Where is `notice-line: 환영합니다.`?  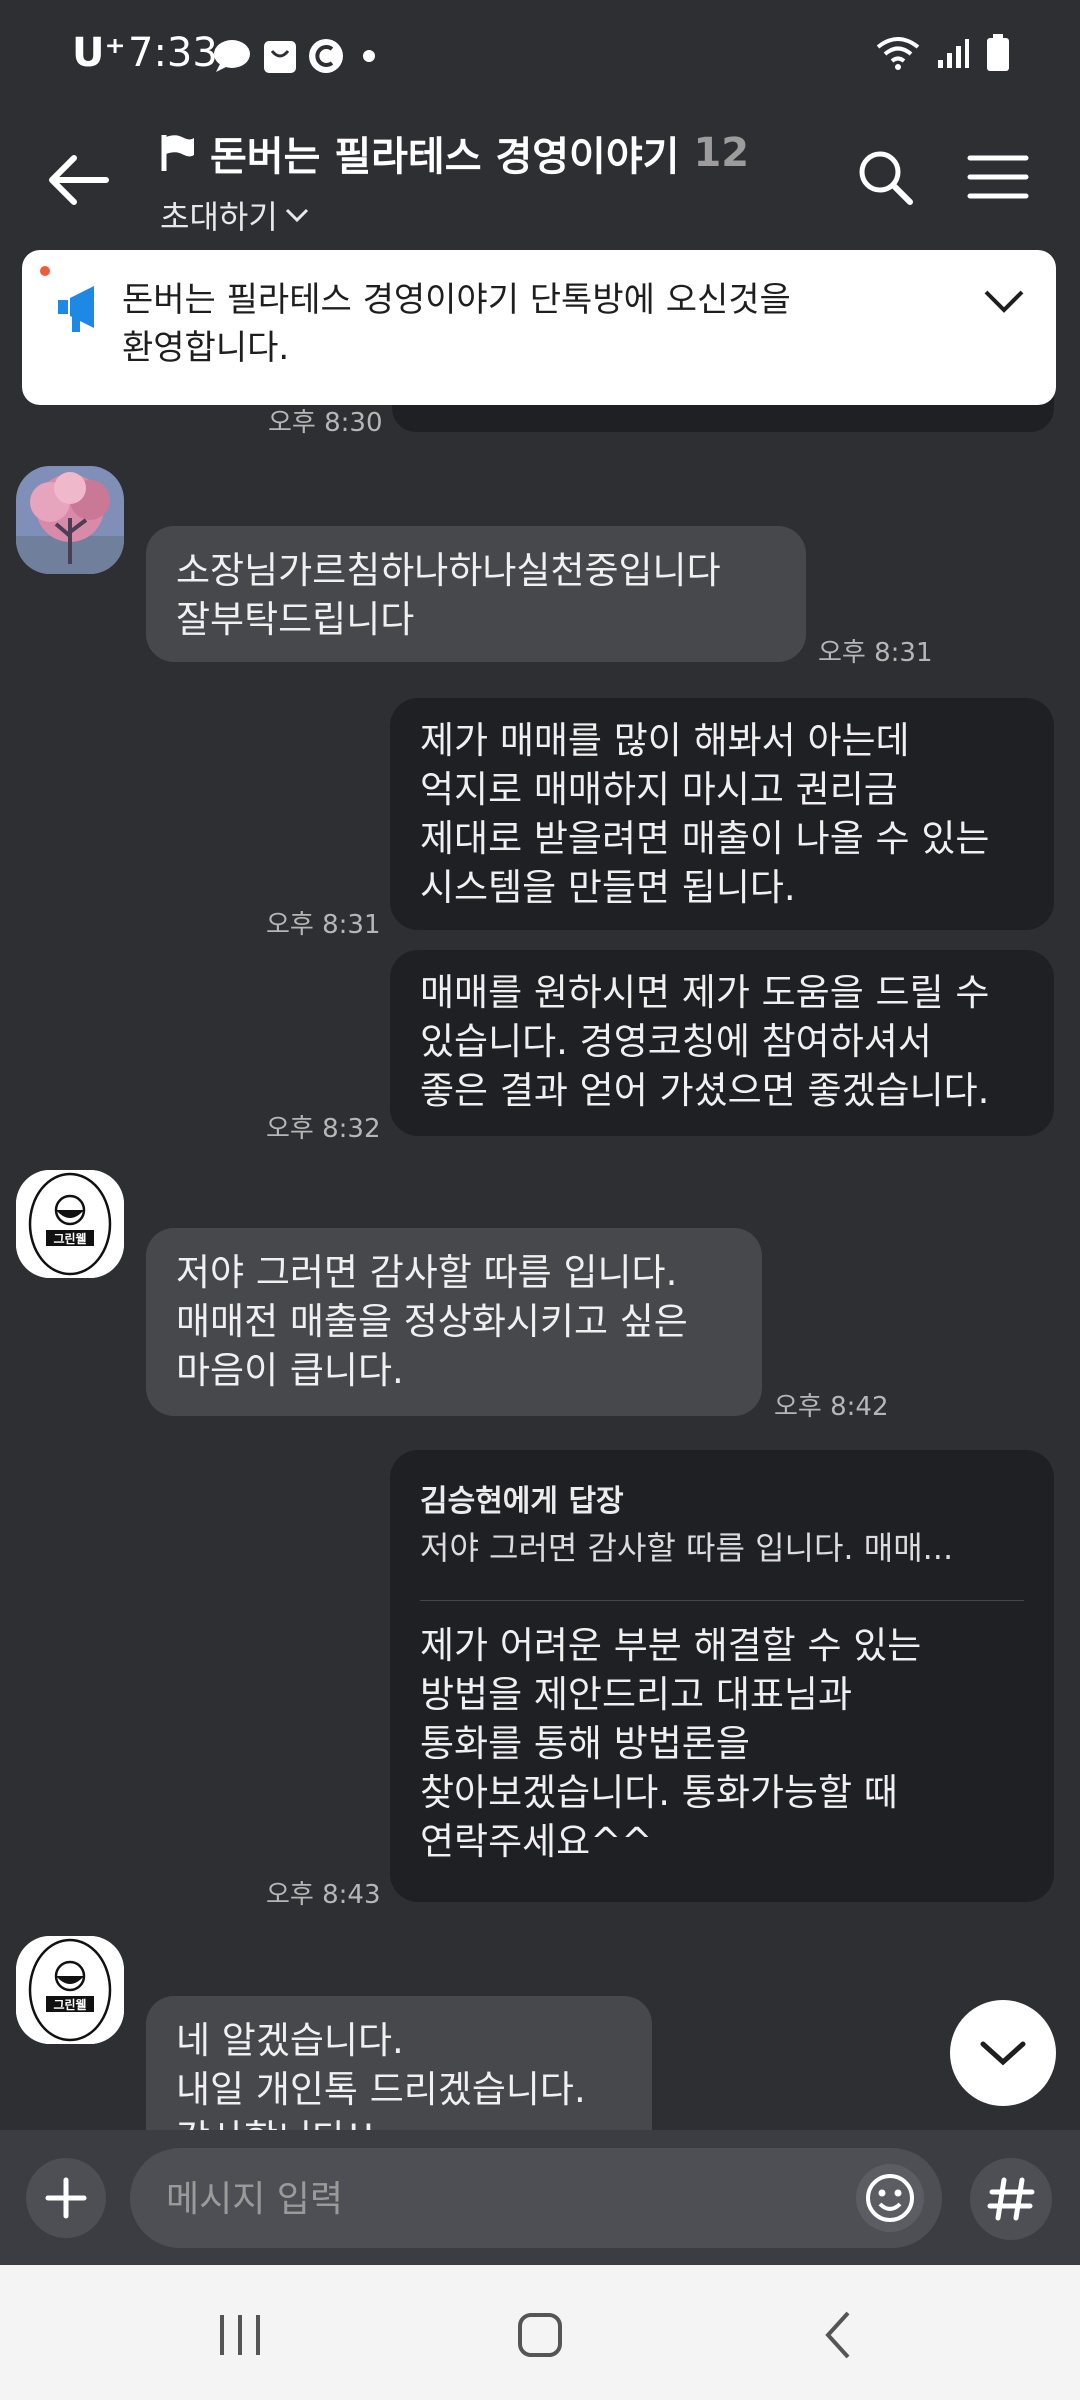
notice-line: 환영합니다. is located at coordinates (206, 348).